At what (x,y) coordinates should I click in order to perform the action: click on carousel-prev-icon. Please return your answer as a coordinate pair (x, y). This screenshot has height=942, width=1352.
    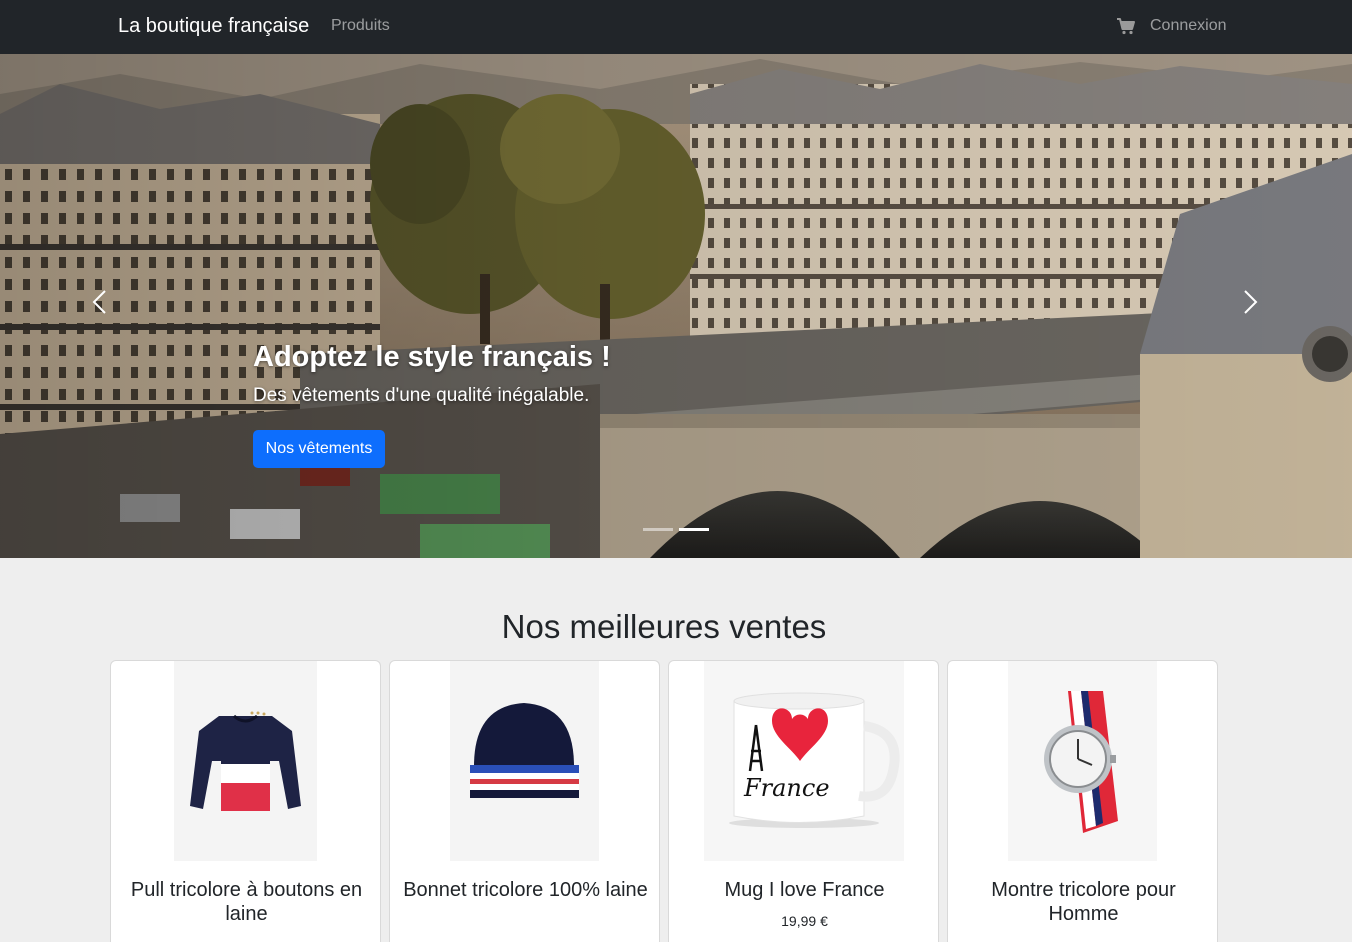
    Looking at the image, I should click on (101, 302).